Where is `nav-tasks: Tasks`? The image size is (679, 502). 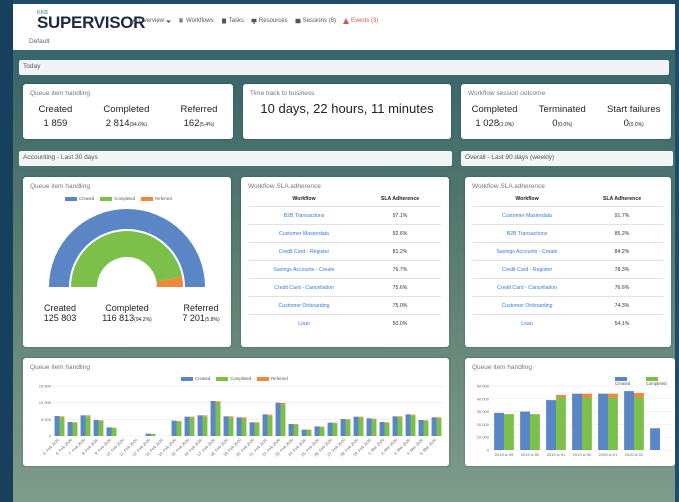
nav-tasks: Tasks is located at coordinates (232, 21).